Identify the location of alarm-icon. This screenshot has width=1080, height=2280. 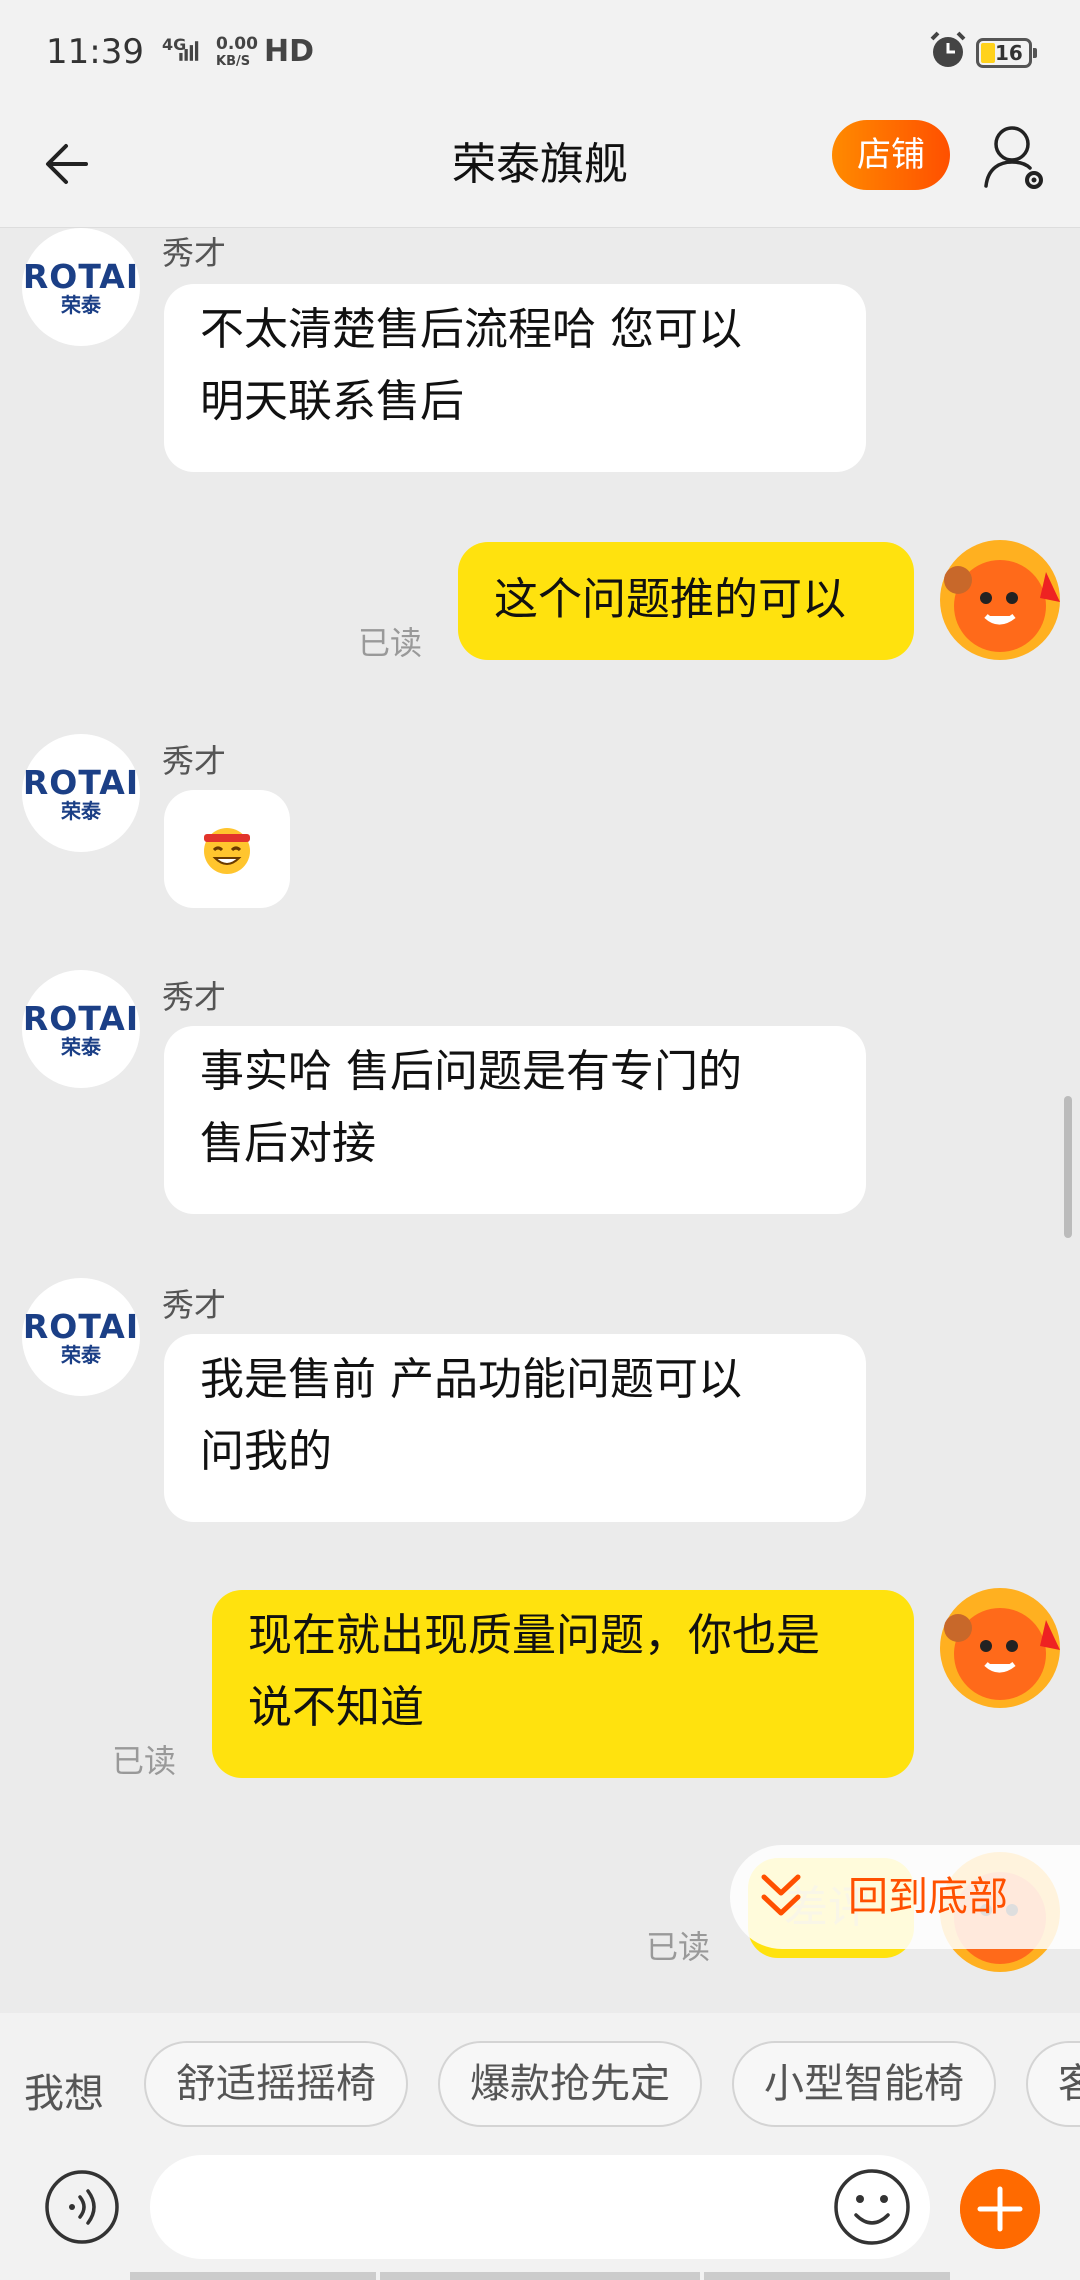
(948, 49).